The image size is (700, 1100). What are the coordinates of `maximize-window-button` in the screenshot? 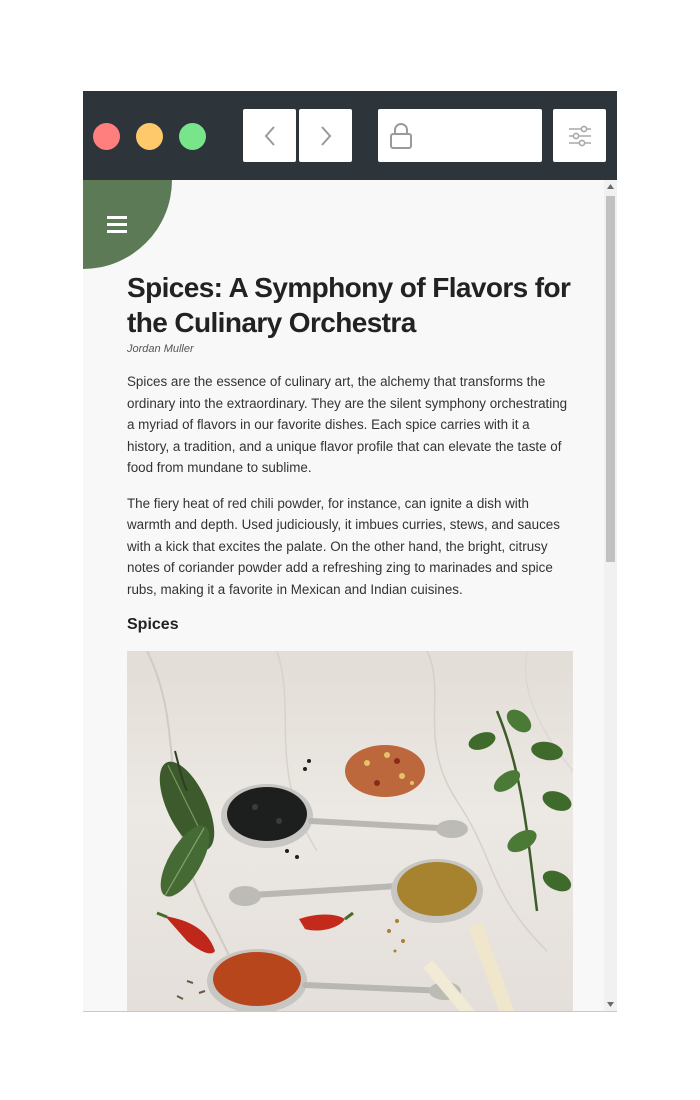 It's located at (192, 136).